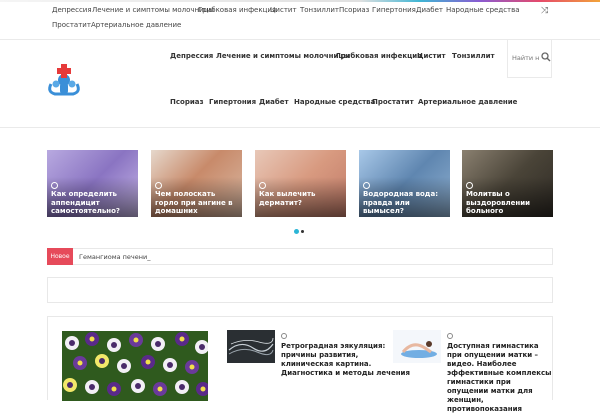  Describe the element at coordinates (72, 10) in the screenshot. I see `top-link-depression: Депрессия` at that location.